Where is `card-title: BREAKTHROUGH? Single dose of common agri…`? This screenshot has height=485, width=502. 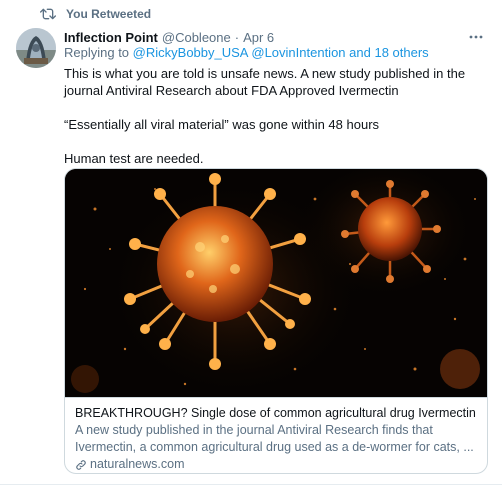
card-title: BREAKTHROUGH? Single dose of common agri… is located at coordinates (277, 413).